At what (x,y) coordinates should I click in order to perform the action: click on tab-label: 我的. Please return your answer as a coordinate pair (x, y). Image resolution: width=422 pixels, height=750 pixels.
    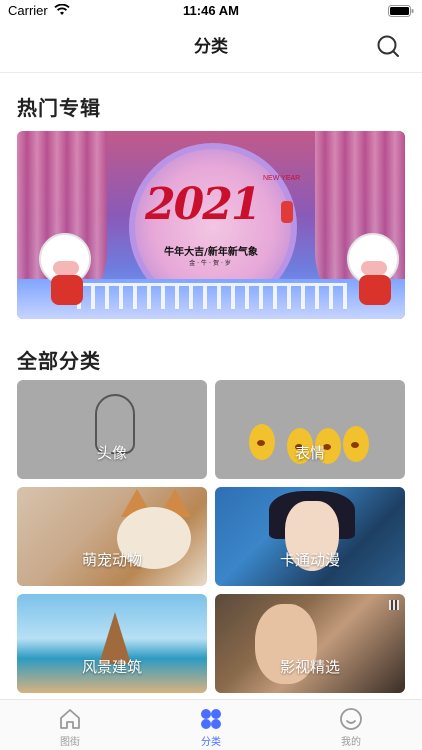
    Looking at the image, I should click on (351, 742).